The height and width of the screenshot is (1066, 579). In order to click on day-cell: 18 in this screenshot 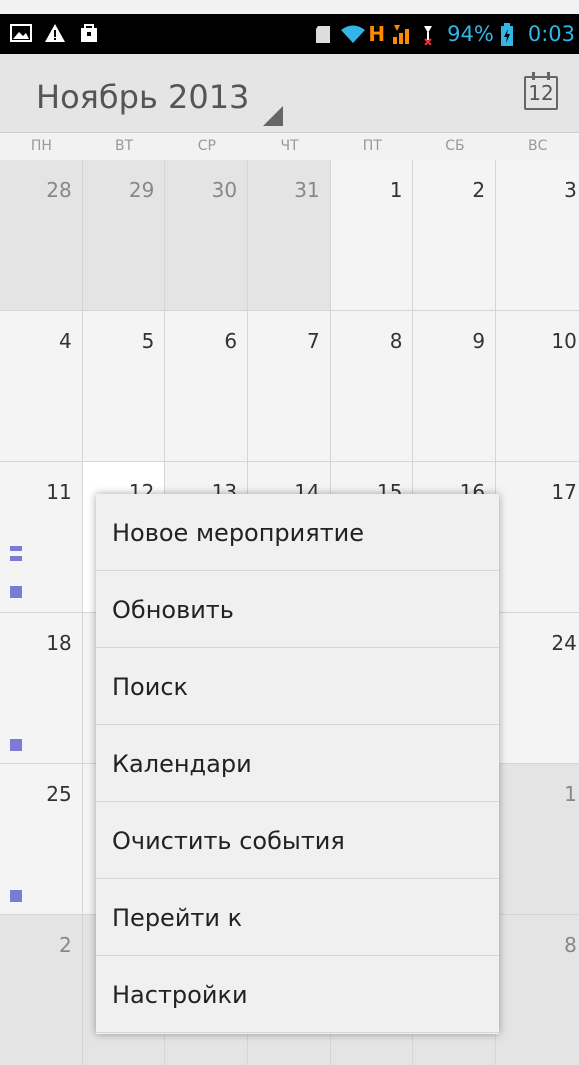, I will do `click(41, 688)`.